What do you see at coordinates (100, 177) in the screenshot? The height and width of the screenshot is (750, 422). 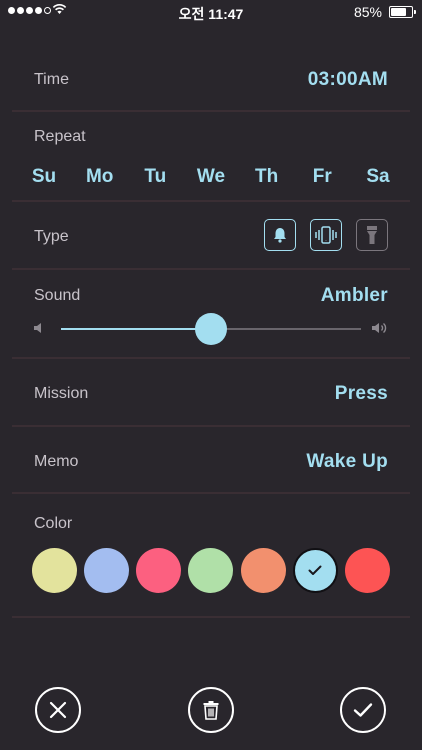 I see `day-toggle-mo: Mo` at bounding box center [100, 177].